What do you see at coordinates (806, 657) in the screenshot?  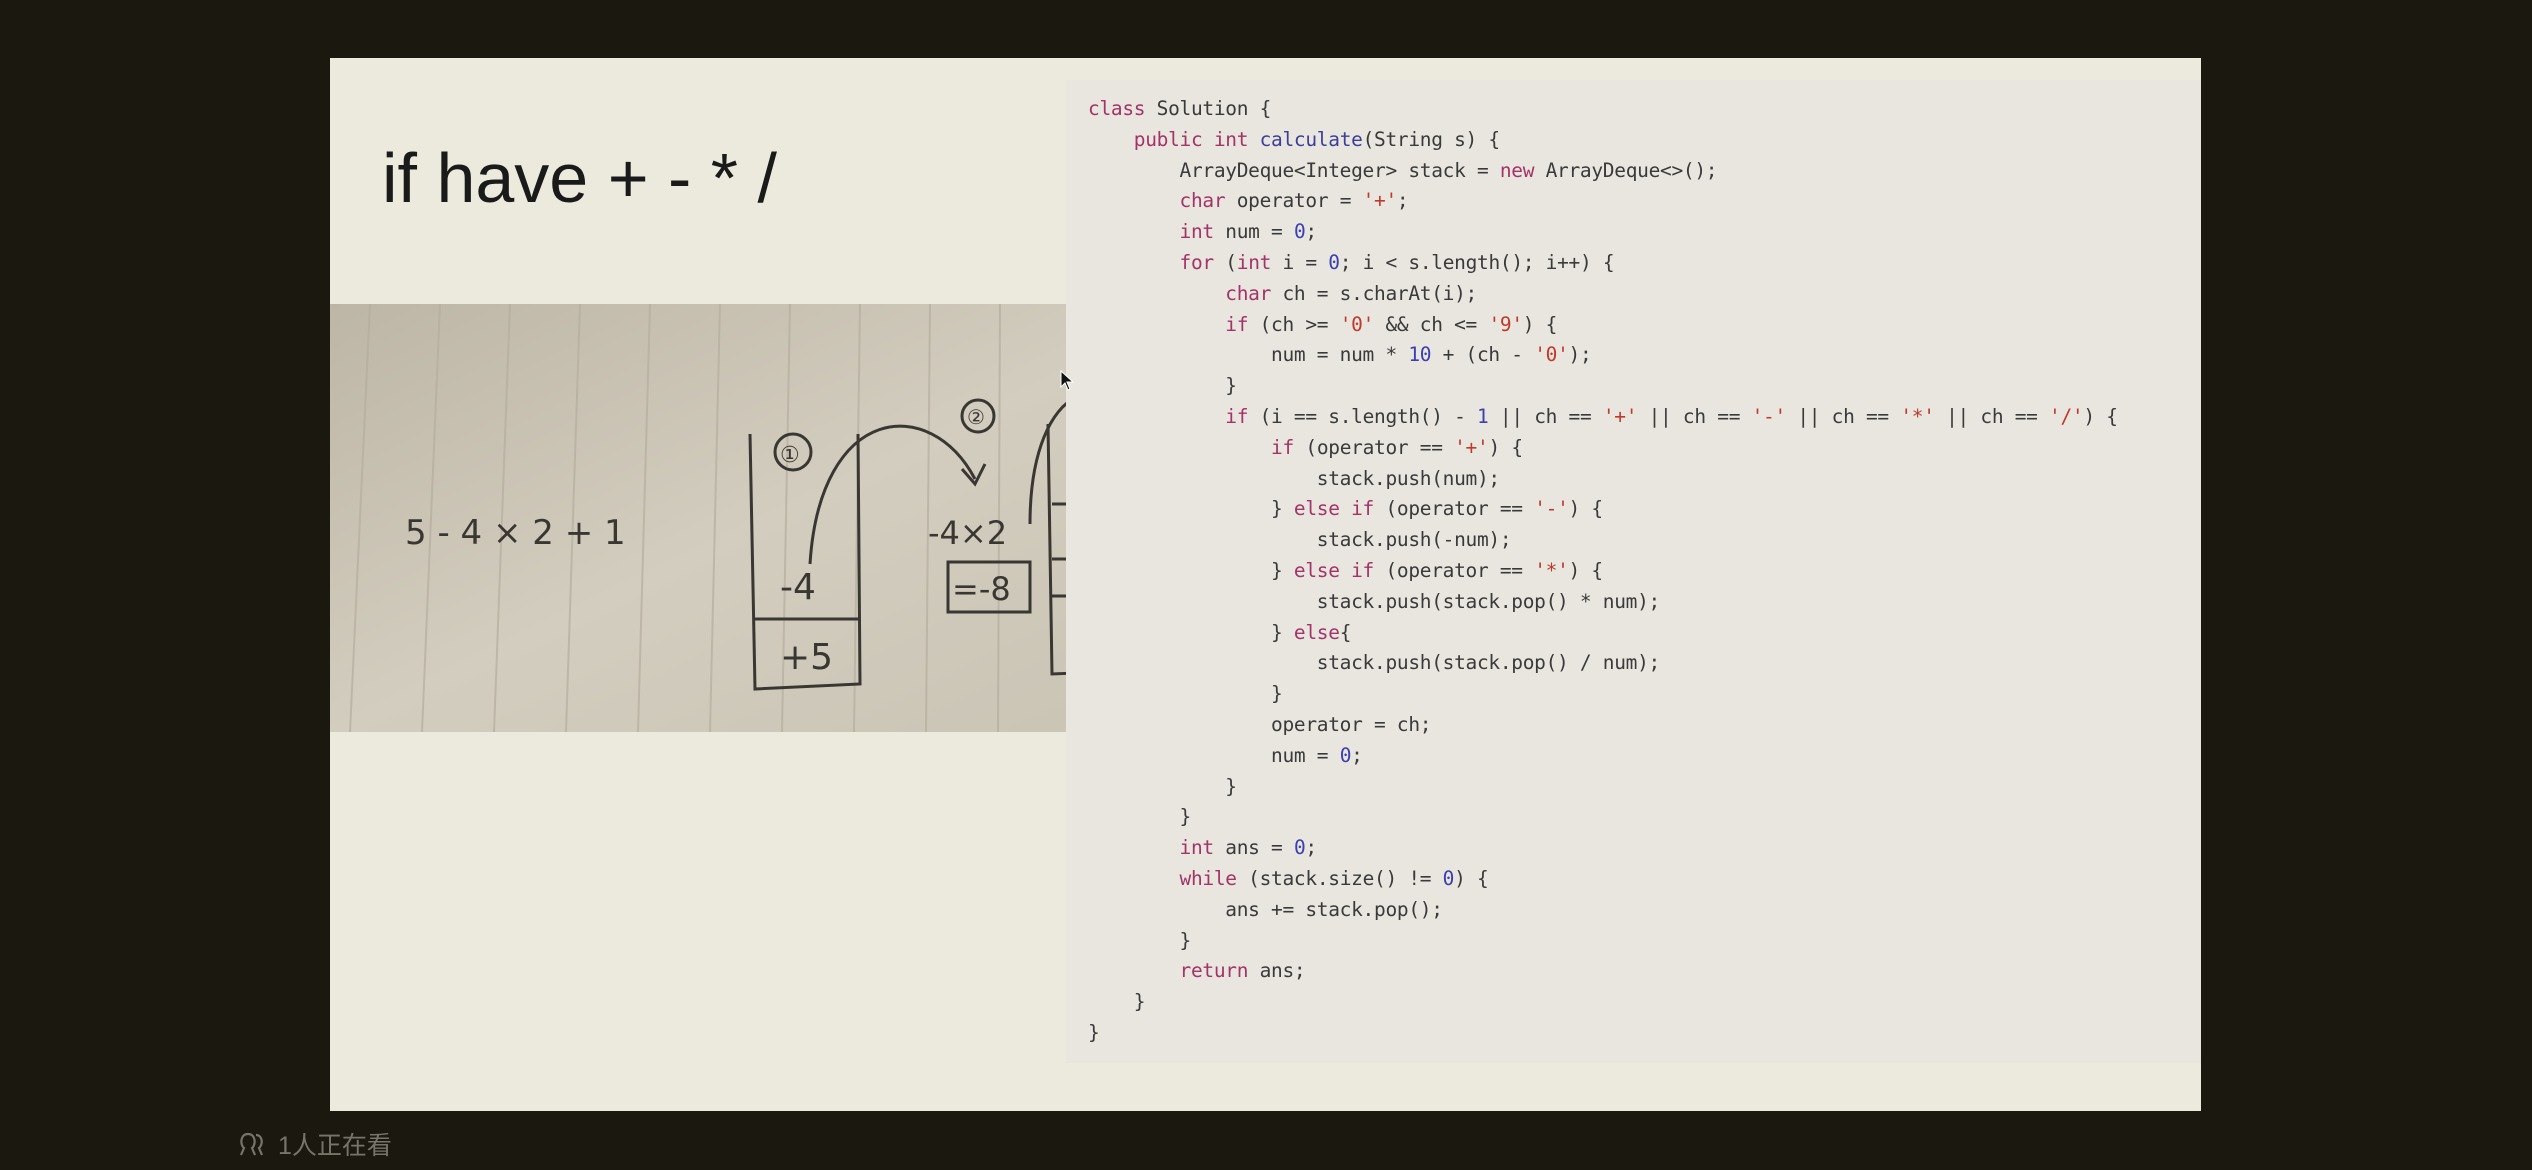 I see `stack1-bottom: +5` at bounding box center [806, 657].